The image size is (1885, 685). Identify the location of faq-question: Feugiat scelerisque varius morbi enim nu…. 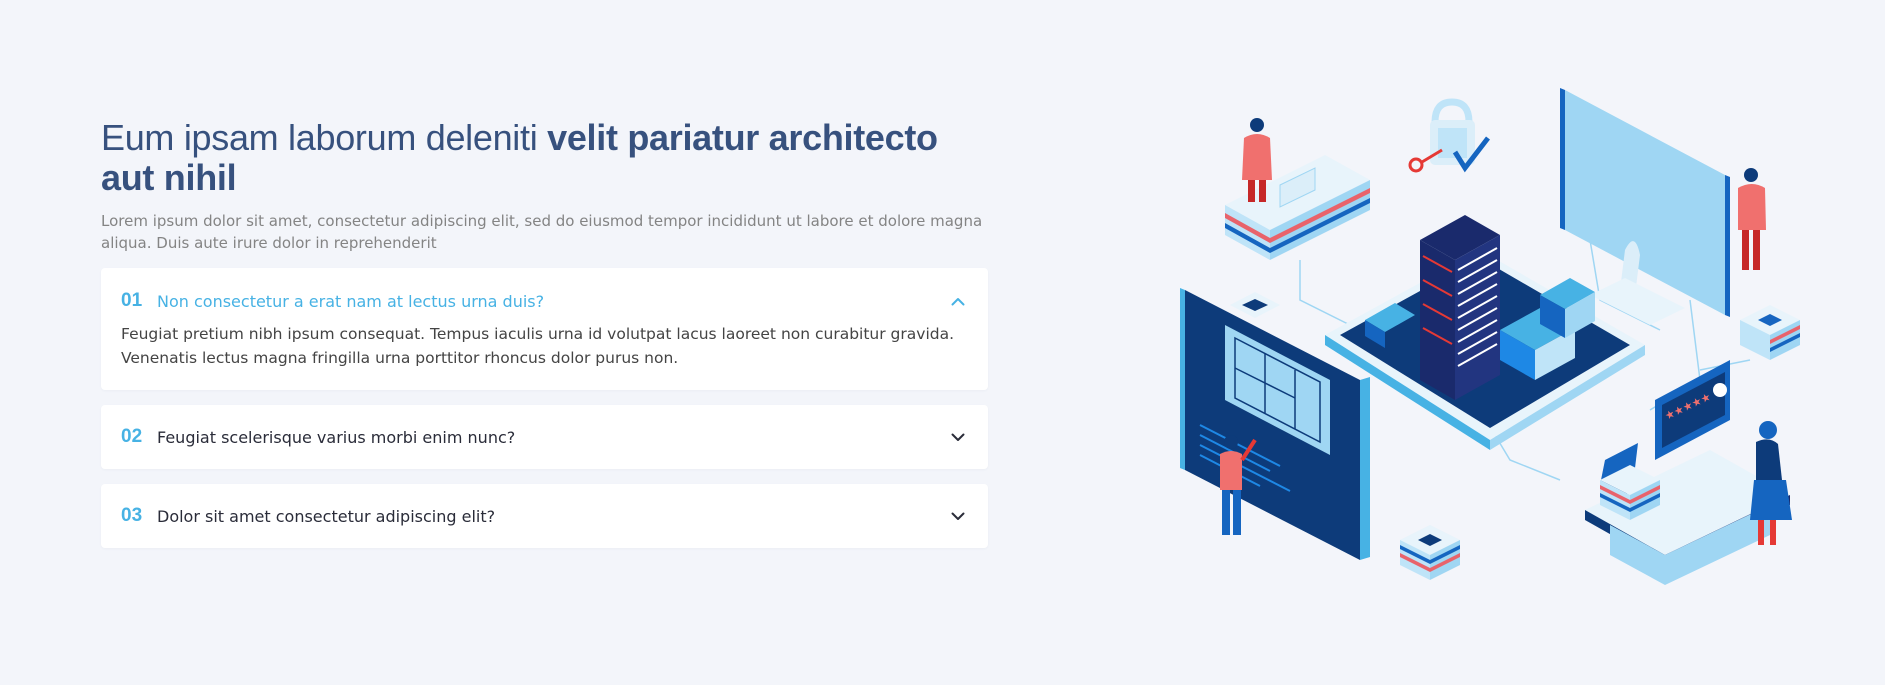
(336, 437).